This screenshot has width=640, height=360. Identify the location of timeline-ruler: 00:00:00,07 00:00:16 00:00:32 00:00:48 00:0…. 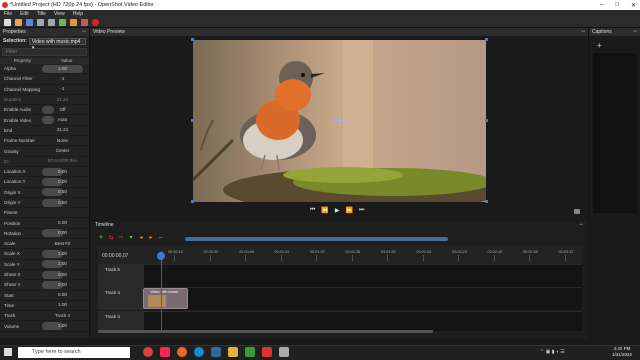
(340, 255).